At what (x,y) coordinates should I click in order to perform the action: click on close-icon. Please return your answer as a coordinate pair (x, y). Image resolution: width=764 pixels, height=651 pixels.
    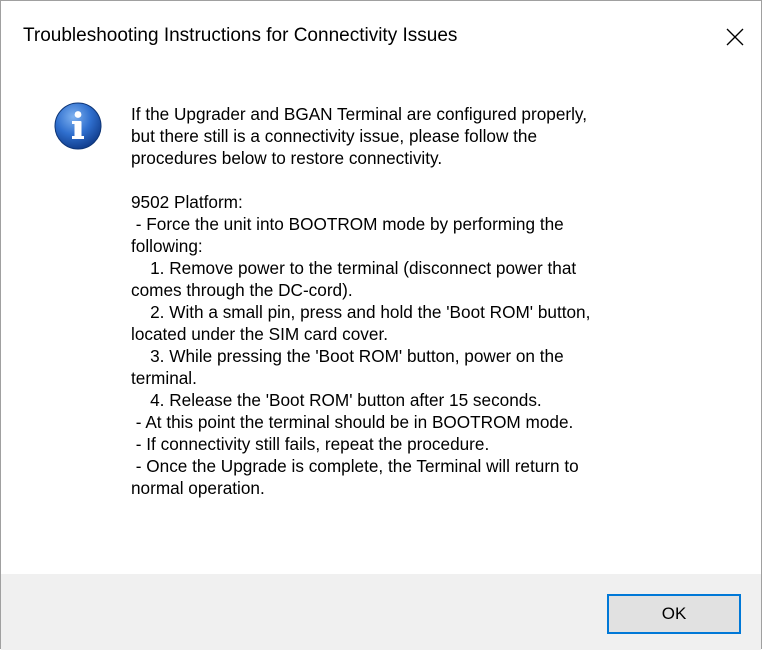
    Looking at the image, I should click on (735, 37).